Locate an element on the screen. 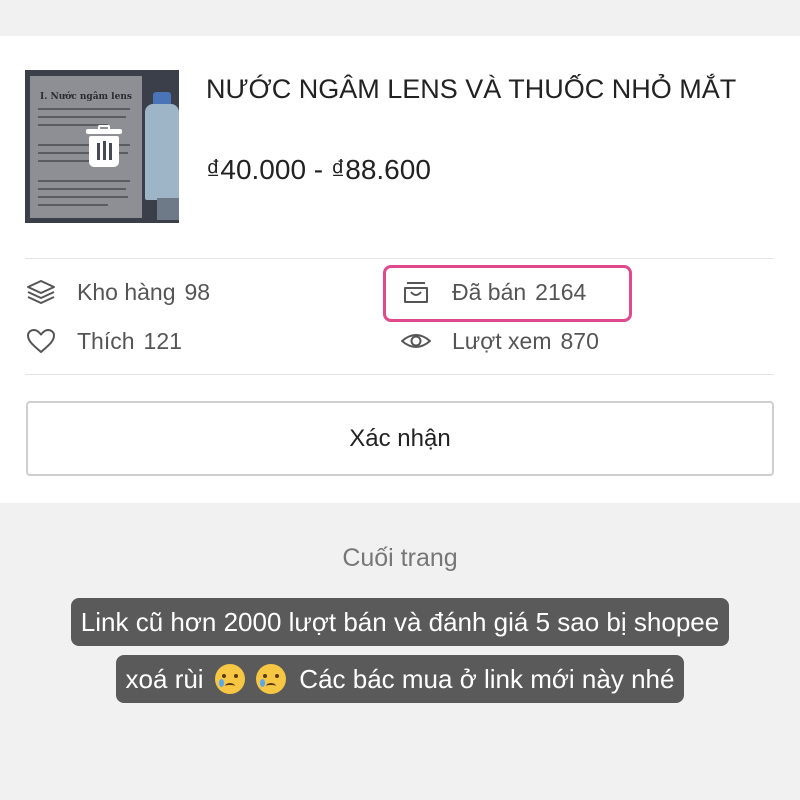 Image resolution: width=800 pixels, height=800 pixels. views-stat: Lượt xem 870 is located at coordinates (499, 341).